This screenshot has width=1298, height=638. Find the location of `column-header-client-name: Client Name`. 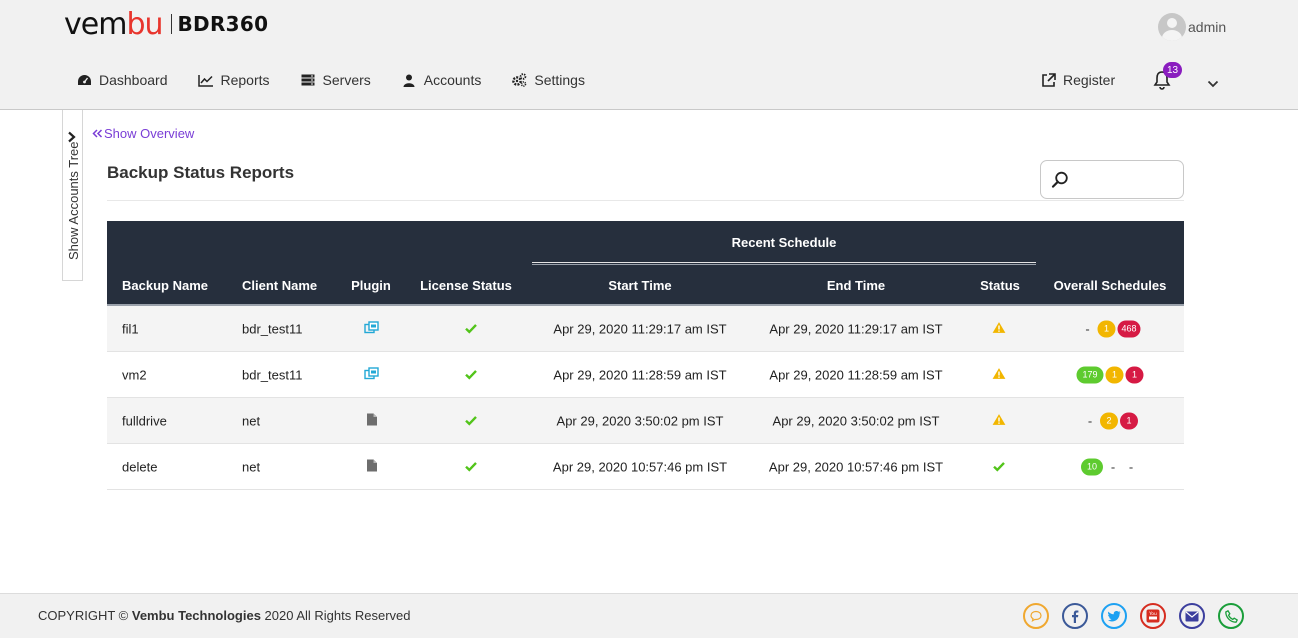

column-header-client-name: Client Name is located at coordinates (279, 285).